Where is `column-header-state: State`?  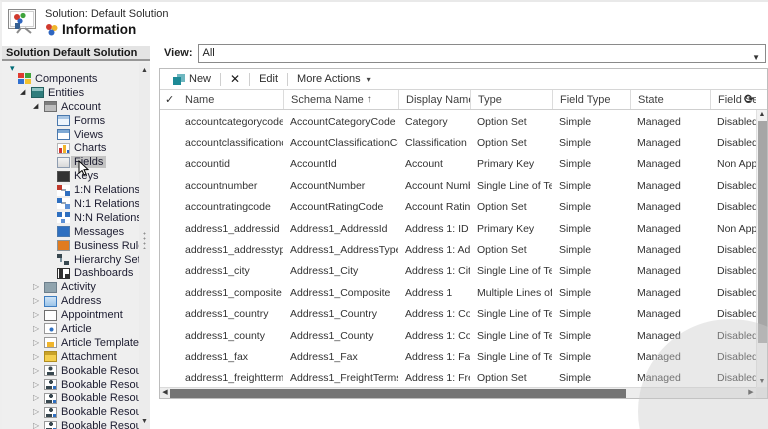
column-header-state: State is located at coordinates (670, 99).